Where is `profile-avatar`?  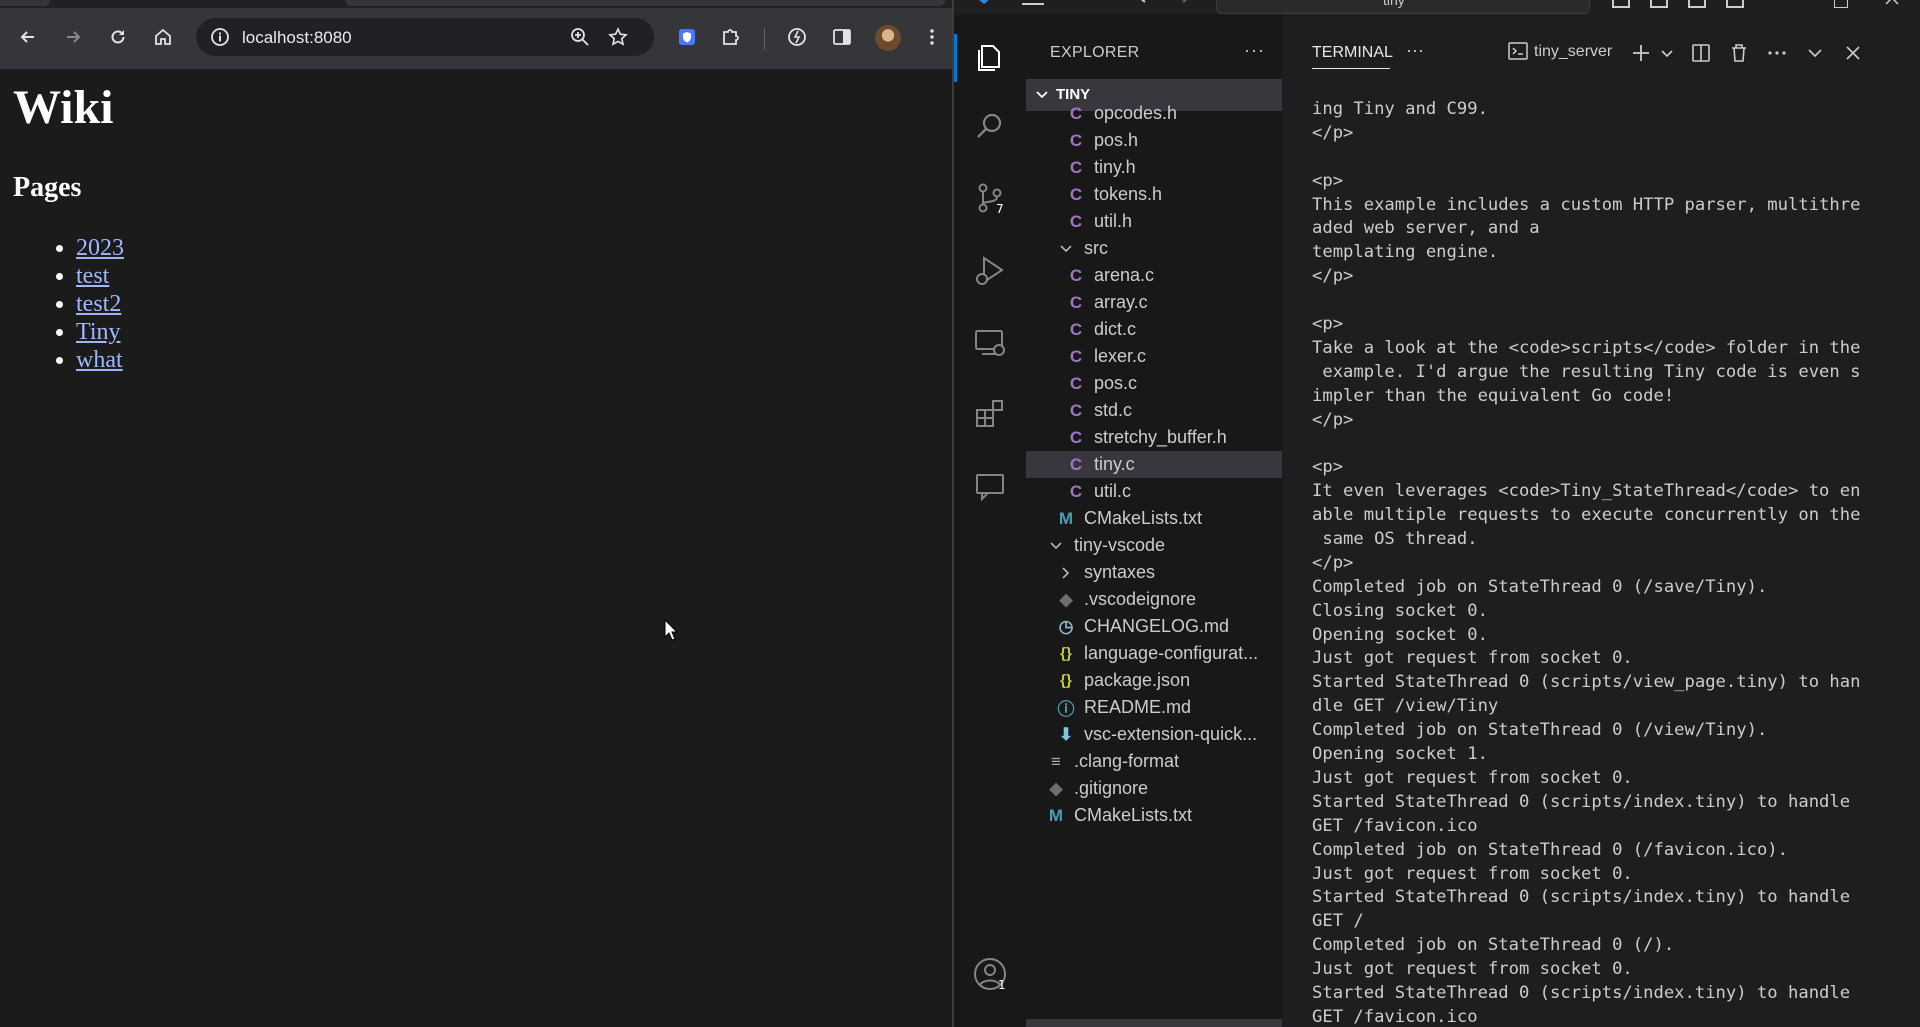 profile-avatar is located at coordinates (888, 38).